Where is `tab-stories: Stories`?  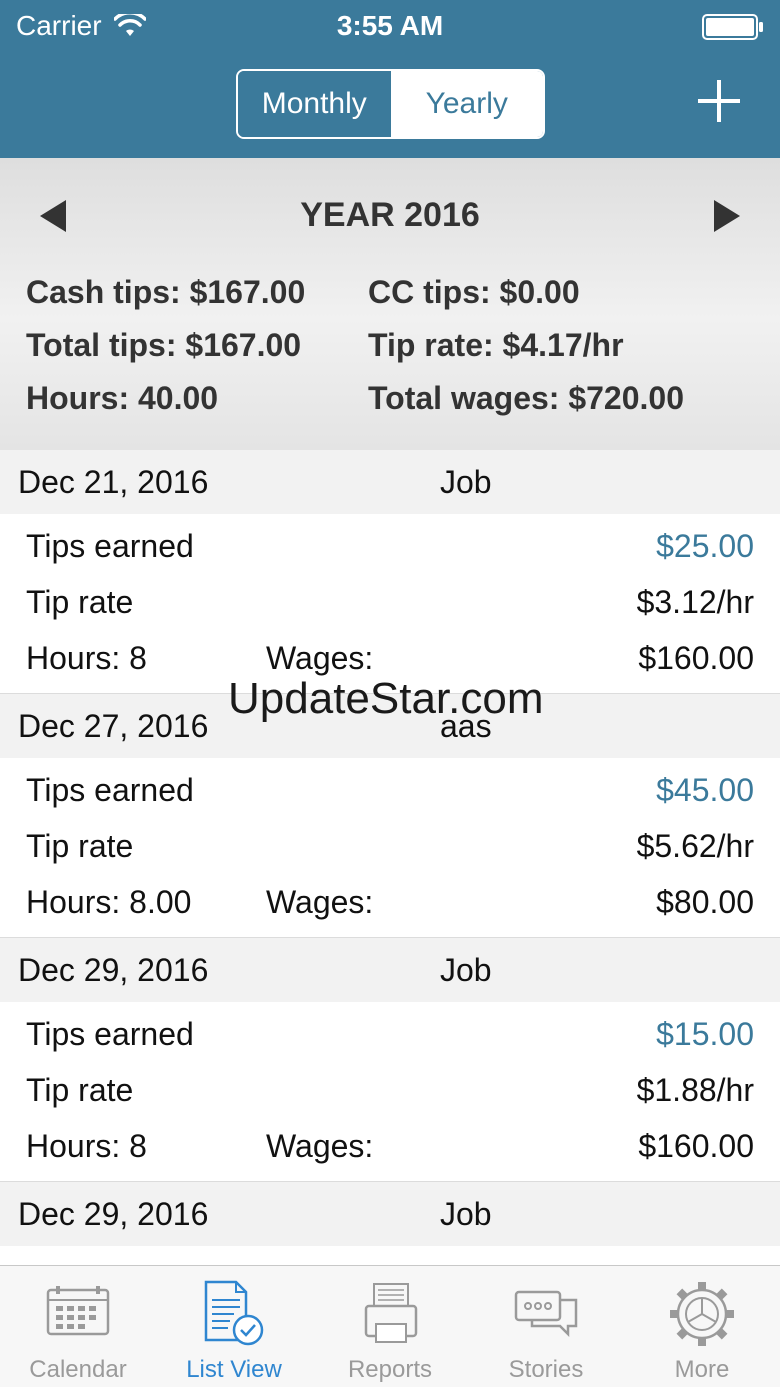
tab-stories: Stories is located at coordinates (546, 1326).